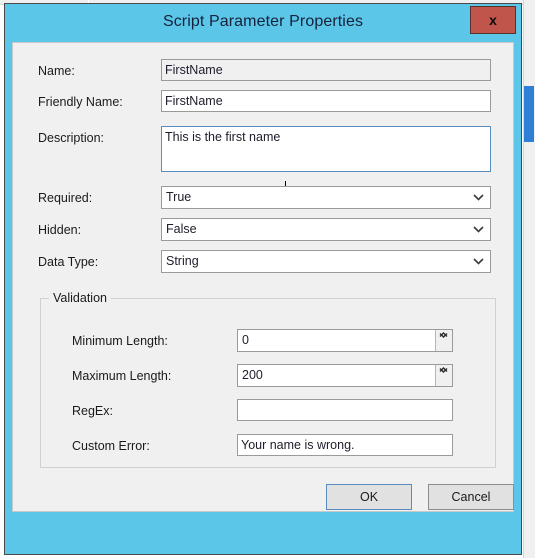 The height and width of the screenshot is (558, 535). Describe the element at coordinates (326, 101) in the screenshot. I see `friendly-name-input` at that location.